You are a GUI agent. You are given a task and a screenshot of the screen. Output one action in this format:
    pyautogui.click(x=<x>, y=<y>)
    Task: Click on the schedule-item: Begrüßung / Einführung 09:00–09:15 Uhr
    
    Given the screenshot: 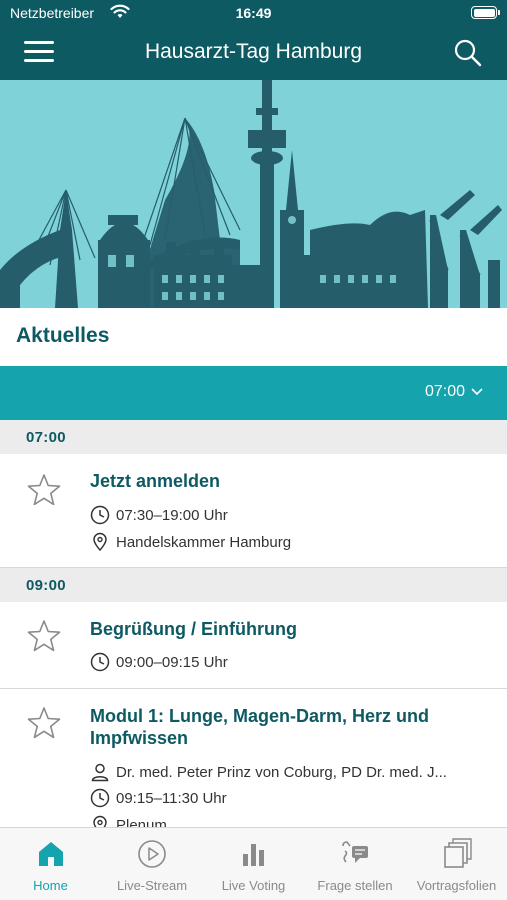 What is the action you would take?
    pyautogui.click(x=253, y=645)
    